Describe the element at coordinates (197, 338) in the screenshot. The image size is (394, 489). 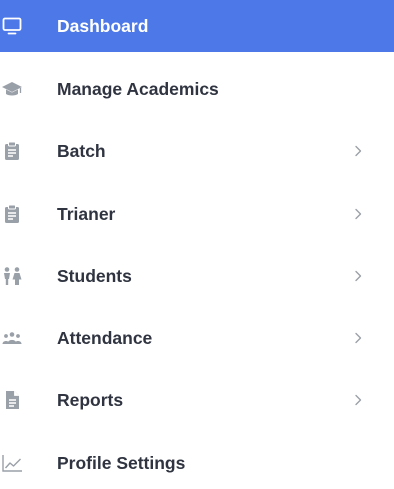
I see `sidebar-item-attendance: Attendance` at that location.